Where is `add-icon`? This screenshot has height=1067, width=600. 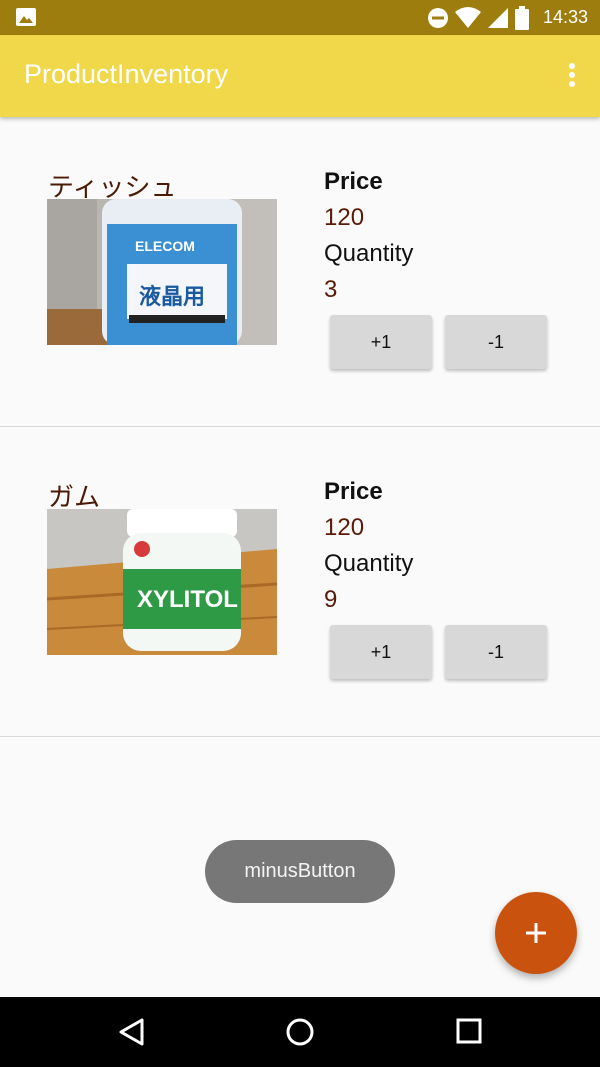 add-icon is located at coordinates (536, 933).